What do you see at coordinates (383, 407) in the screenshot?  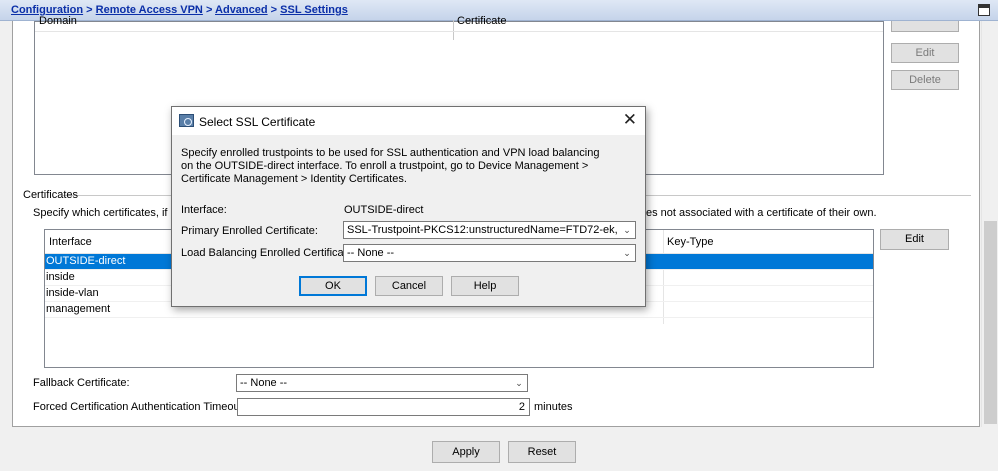 I see `timeout-input: 2` at bounding box center [383, 407].